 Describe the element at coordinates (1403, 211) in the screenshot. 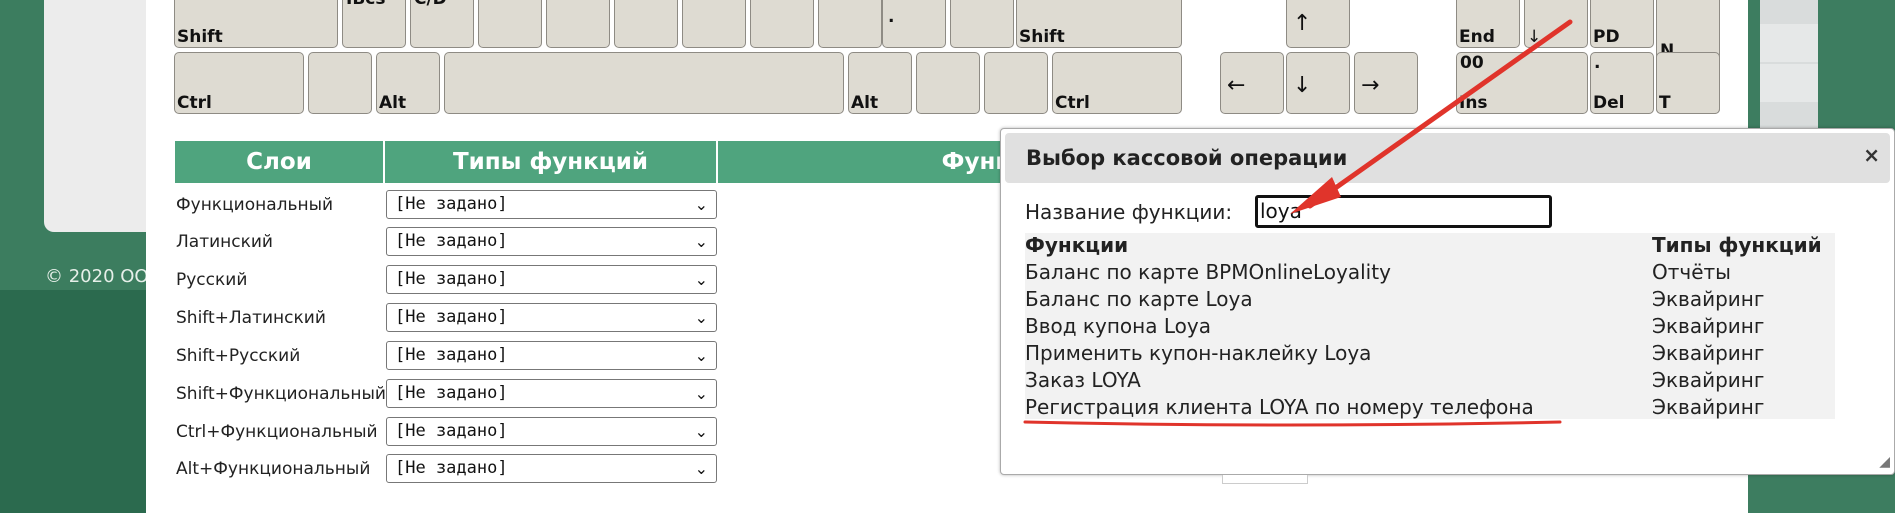

I see `function-name-input: loya` at that location.